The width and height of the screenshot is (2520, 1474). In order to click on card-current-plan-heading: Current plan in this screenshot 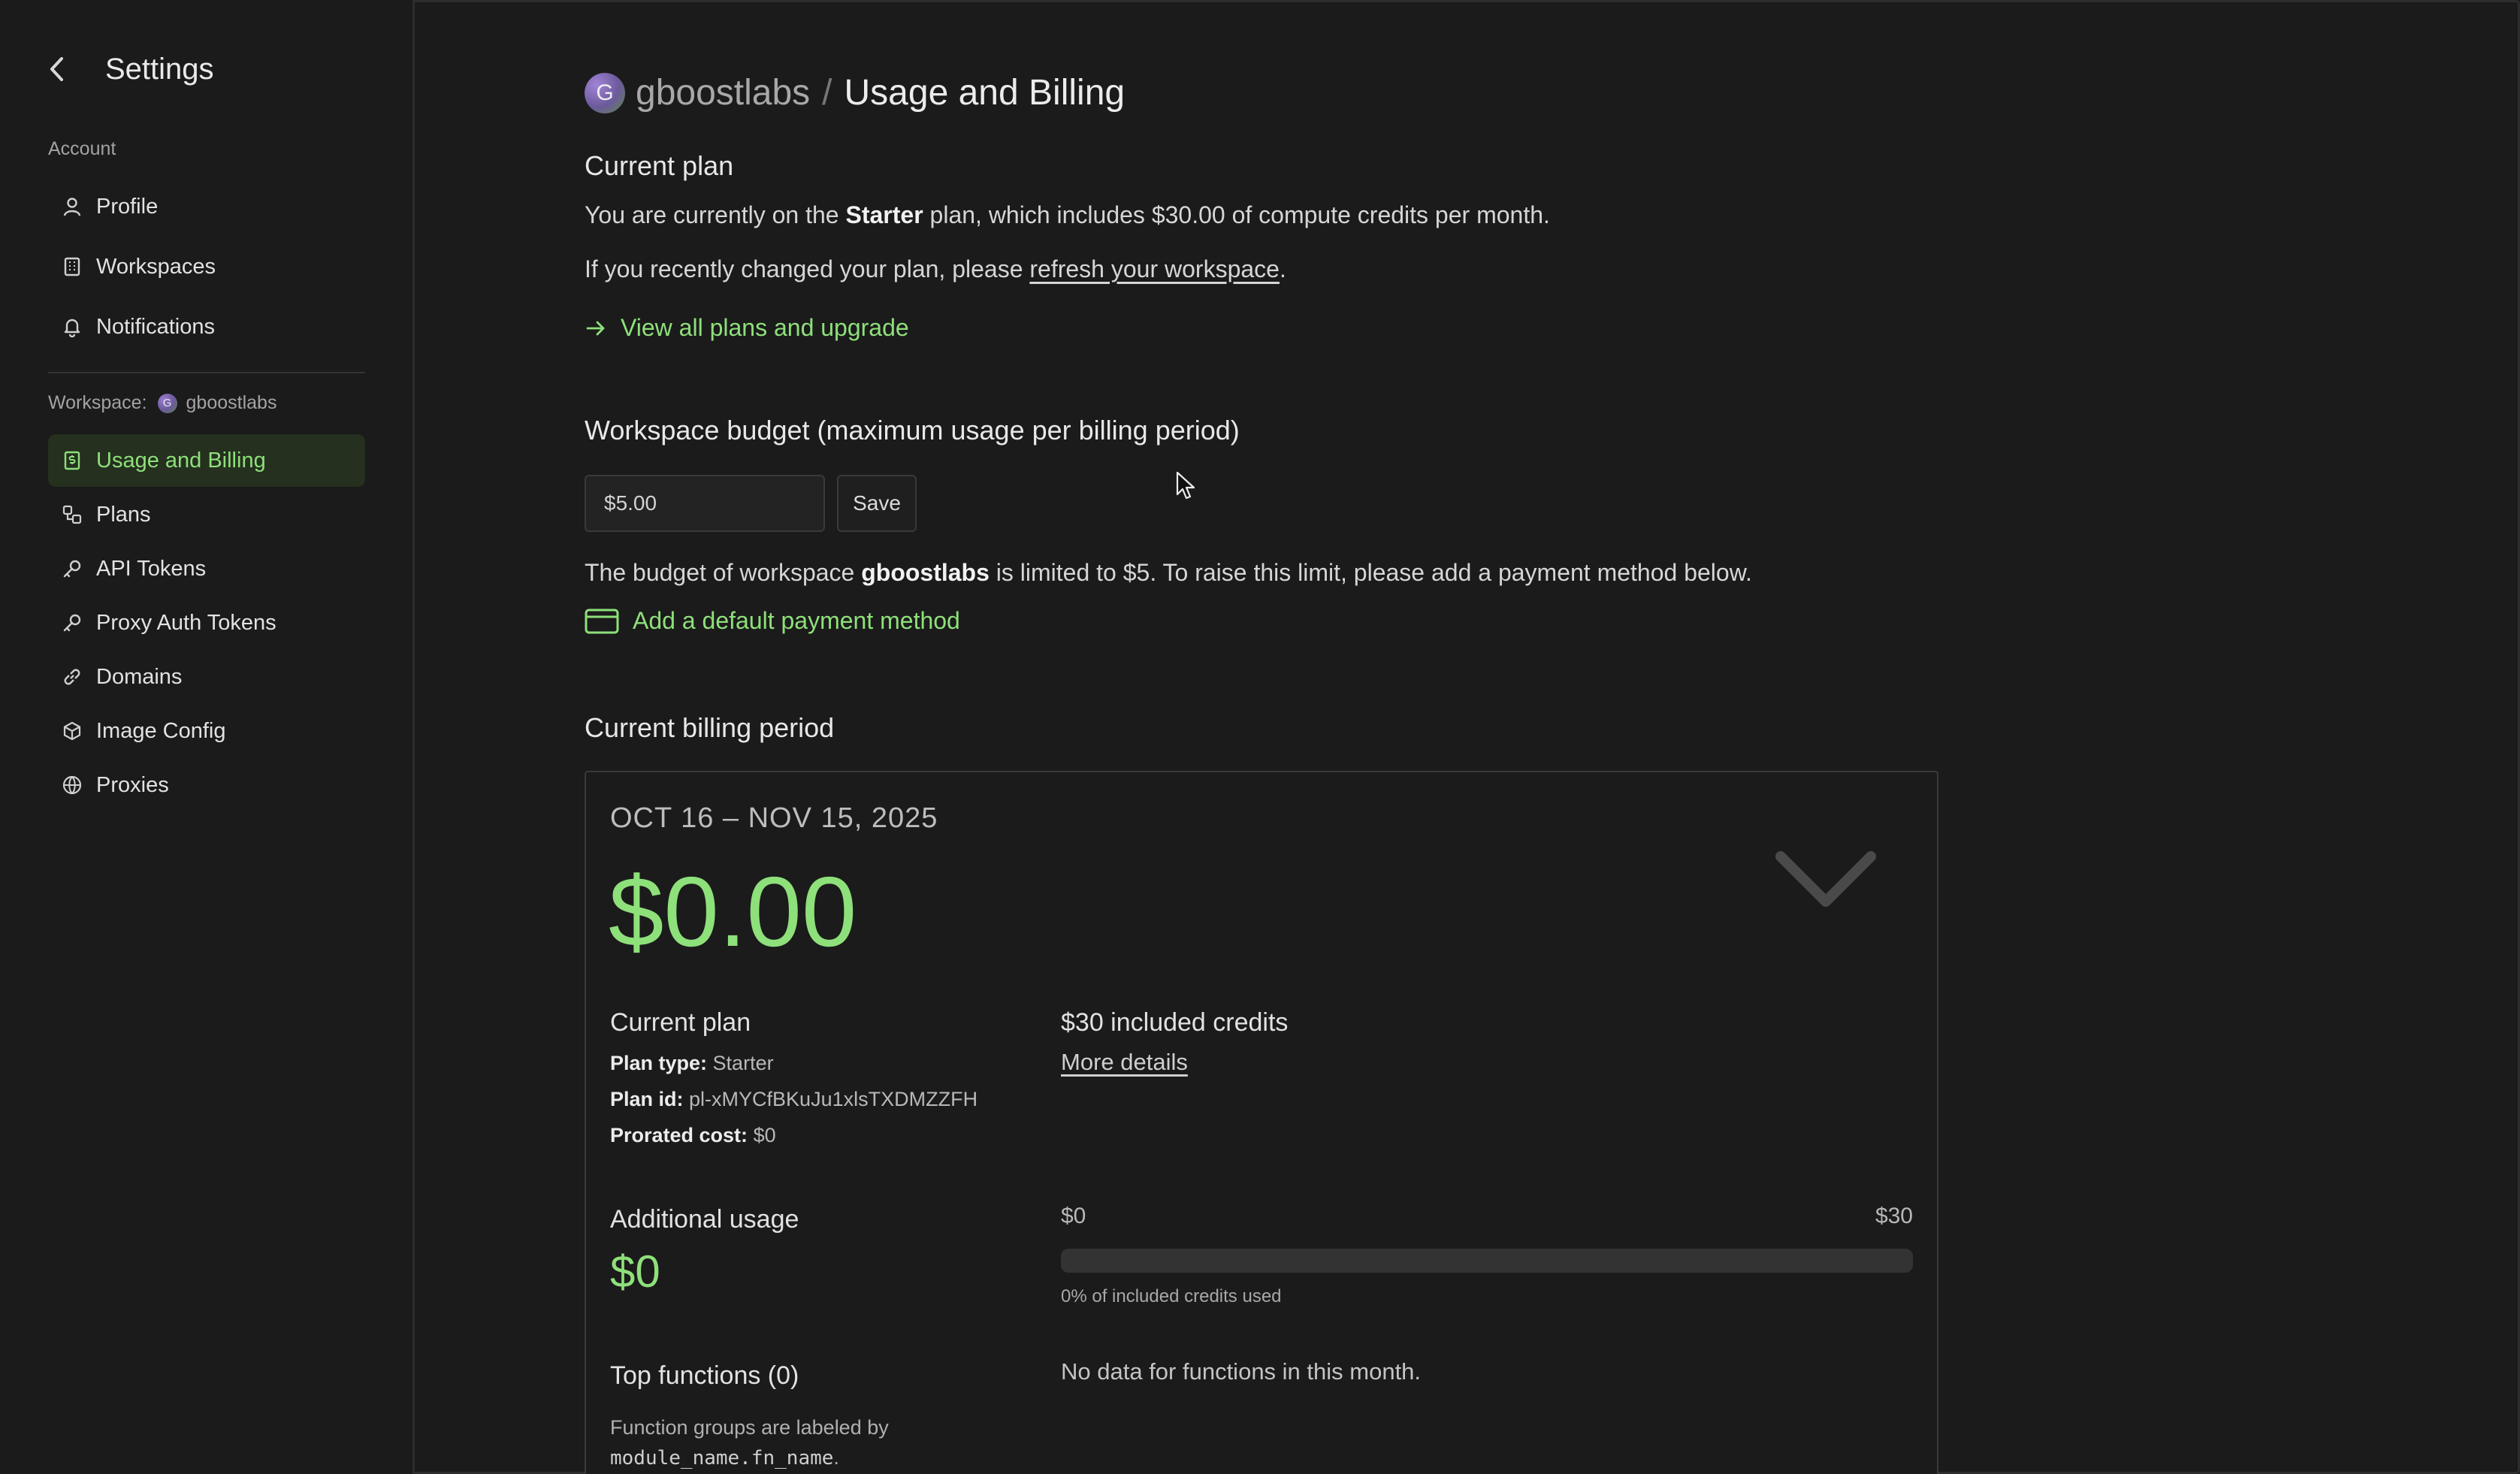, I will do `click(680, 1023)`.